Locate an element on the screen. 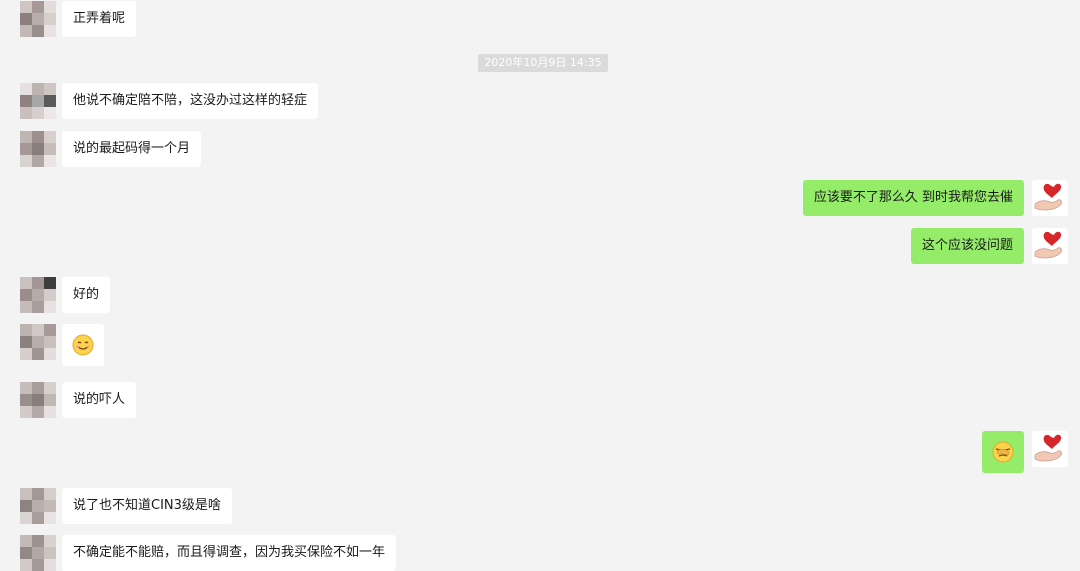 The width and height of the screenshot is (1080, 571). message-row: 应该要不了那么久 到时我帮您去催 is located at coordinates (918, 198).